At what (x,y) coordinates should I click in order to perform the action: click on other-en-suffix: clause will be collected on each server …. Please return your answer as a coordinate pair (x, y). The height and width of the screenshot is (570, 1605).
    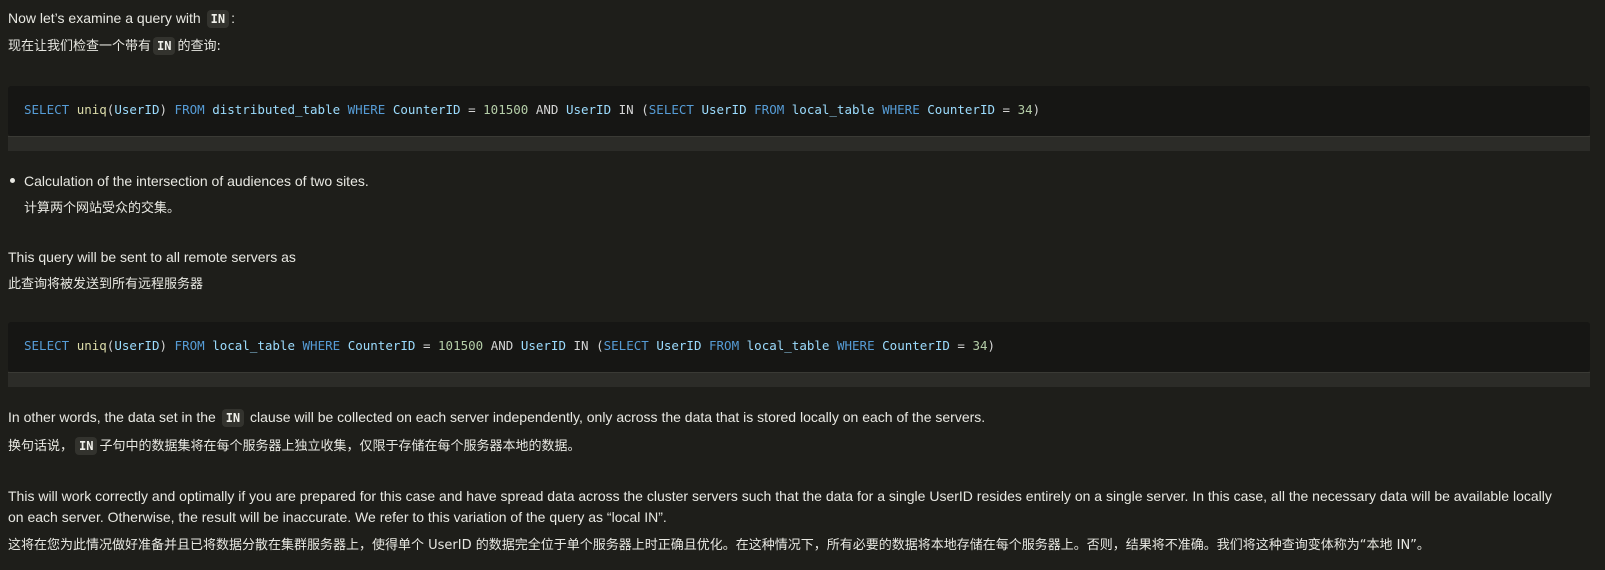
    Looking at the image, I should click on (616, 417).